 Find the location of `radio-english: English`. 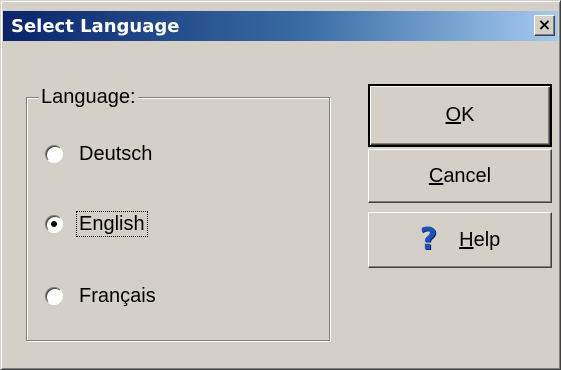

radio-english: English is located at coordinates (96, 224).